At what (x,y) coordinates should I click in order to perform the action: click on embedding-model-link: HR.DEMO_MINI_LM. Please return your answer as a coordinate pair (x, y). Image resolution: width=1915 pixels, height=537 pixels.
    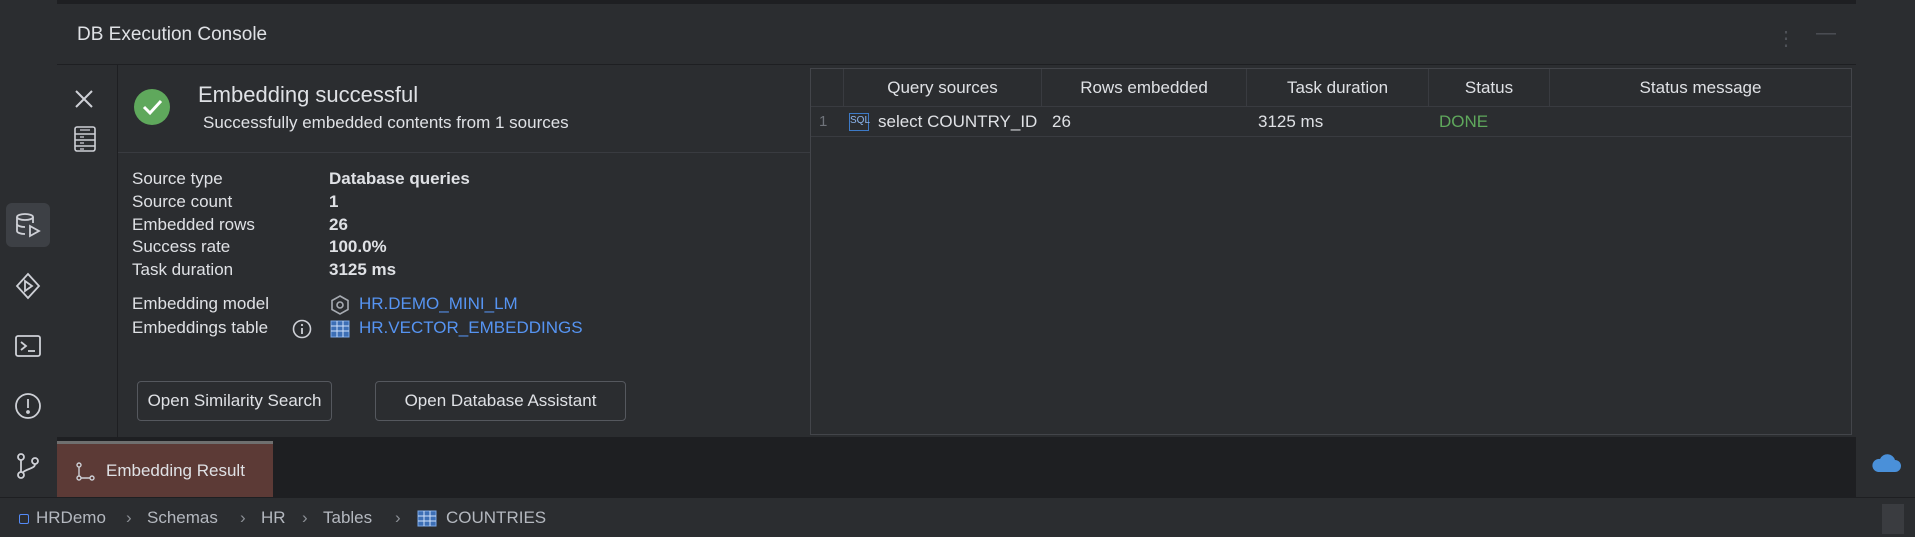
    Looking at the image, I should click on (438, 304).